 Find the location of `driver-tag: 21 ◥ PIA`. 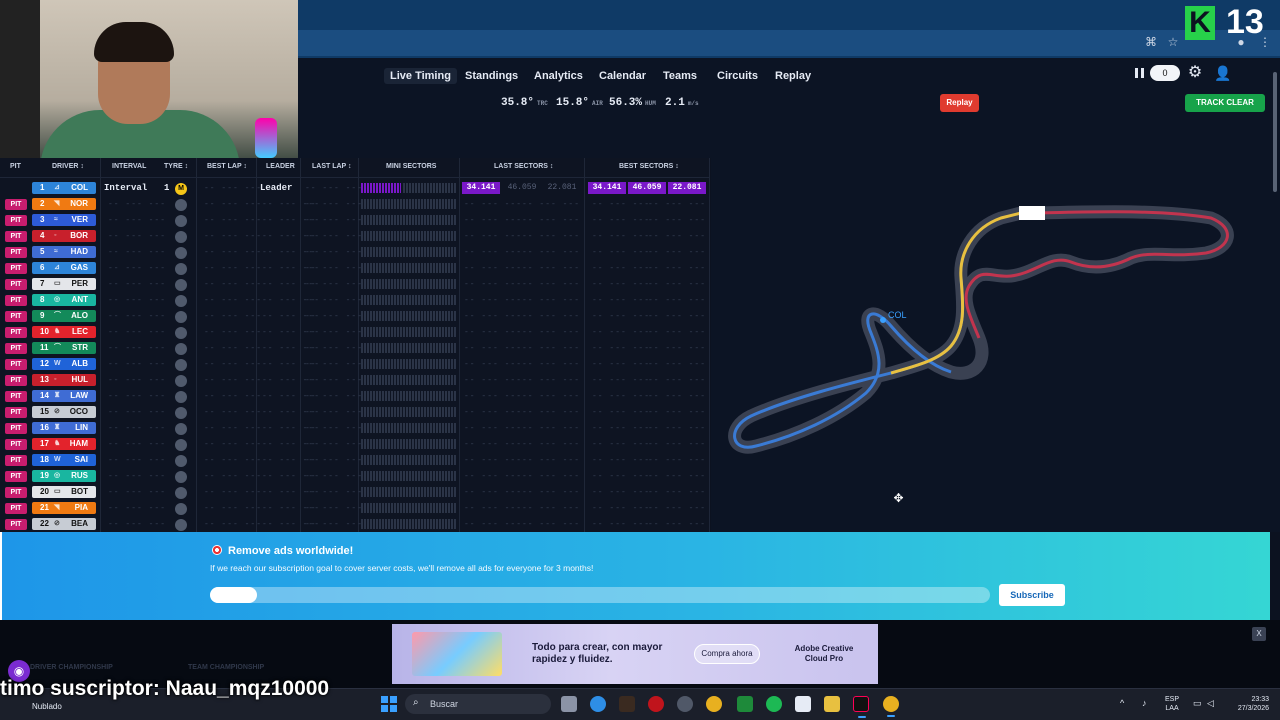

driver-tag: 21 ◥ PIA is located at coordinates (64, 508).